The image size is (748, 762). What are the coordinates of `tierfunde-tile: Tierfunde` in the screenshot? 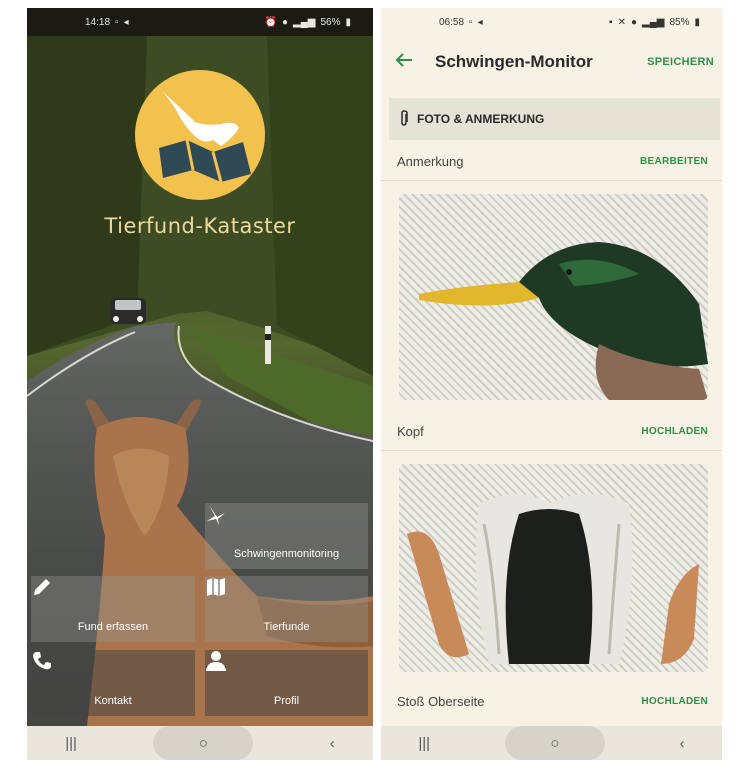 It's located at (286, 609).